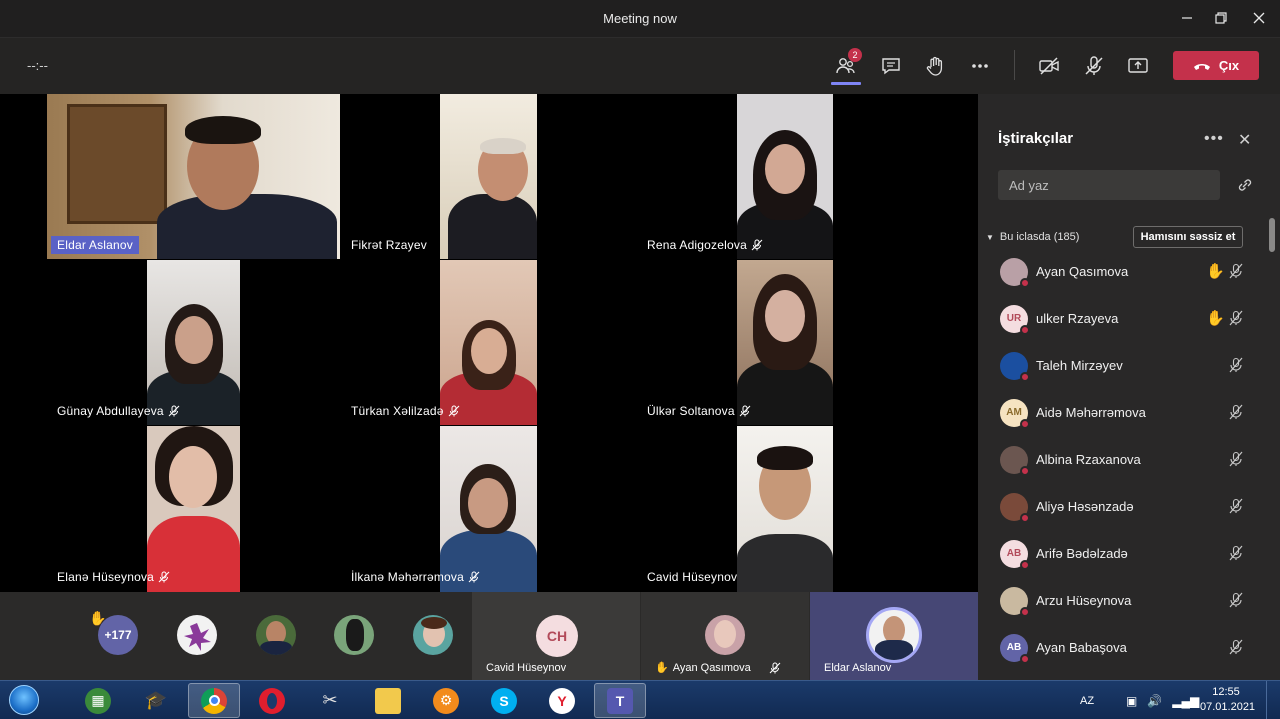  I want to click on participant-name: Albina Rzaxanova, so click(1088, 459).